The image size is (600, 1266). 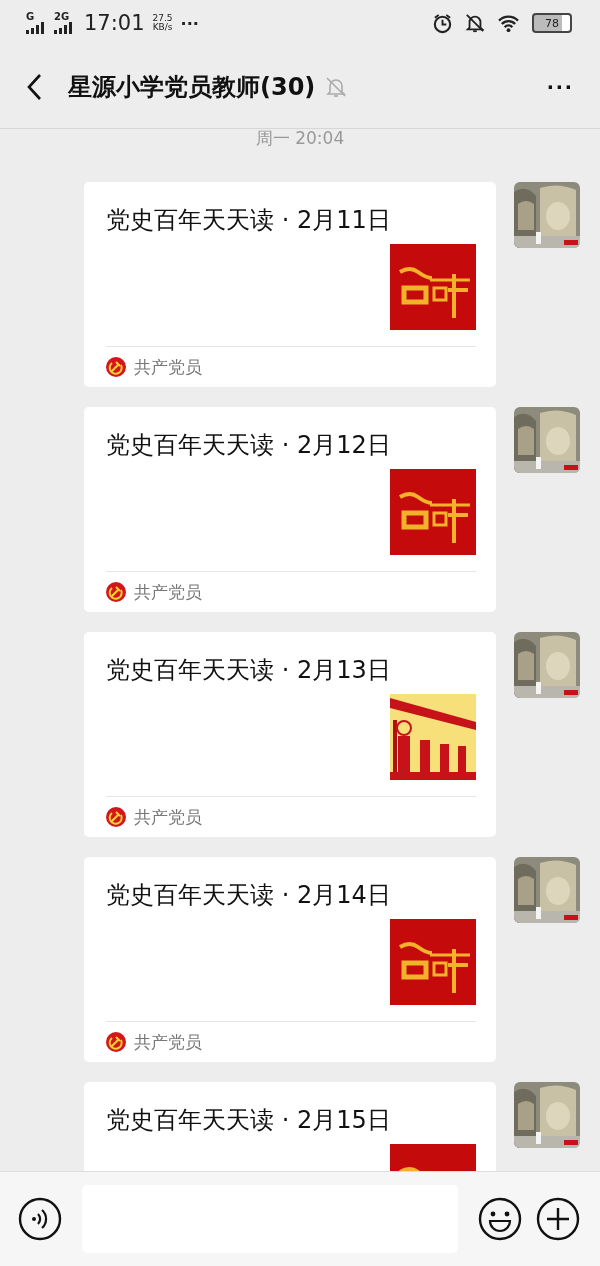 I want to click on link-card: 党史百年天天读 · 2月12日 共产党员, so click(x=290, y=509).